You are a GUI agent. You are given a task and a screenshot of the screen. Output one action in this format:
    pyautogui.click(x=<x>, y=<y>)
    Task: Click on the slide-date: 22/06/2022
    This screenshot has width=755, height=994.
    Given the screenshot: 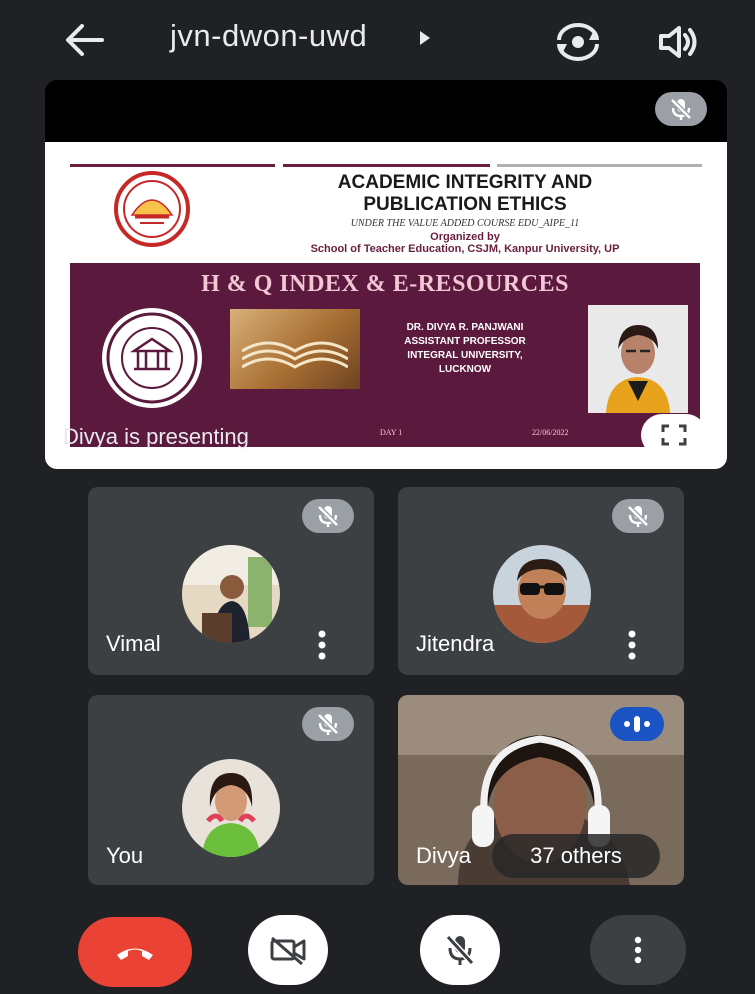 What is the action you would take?
    pyautogui.click(x=550, y=432)
    